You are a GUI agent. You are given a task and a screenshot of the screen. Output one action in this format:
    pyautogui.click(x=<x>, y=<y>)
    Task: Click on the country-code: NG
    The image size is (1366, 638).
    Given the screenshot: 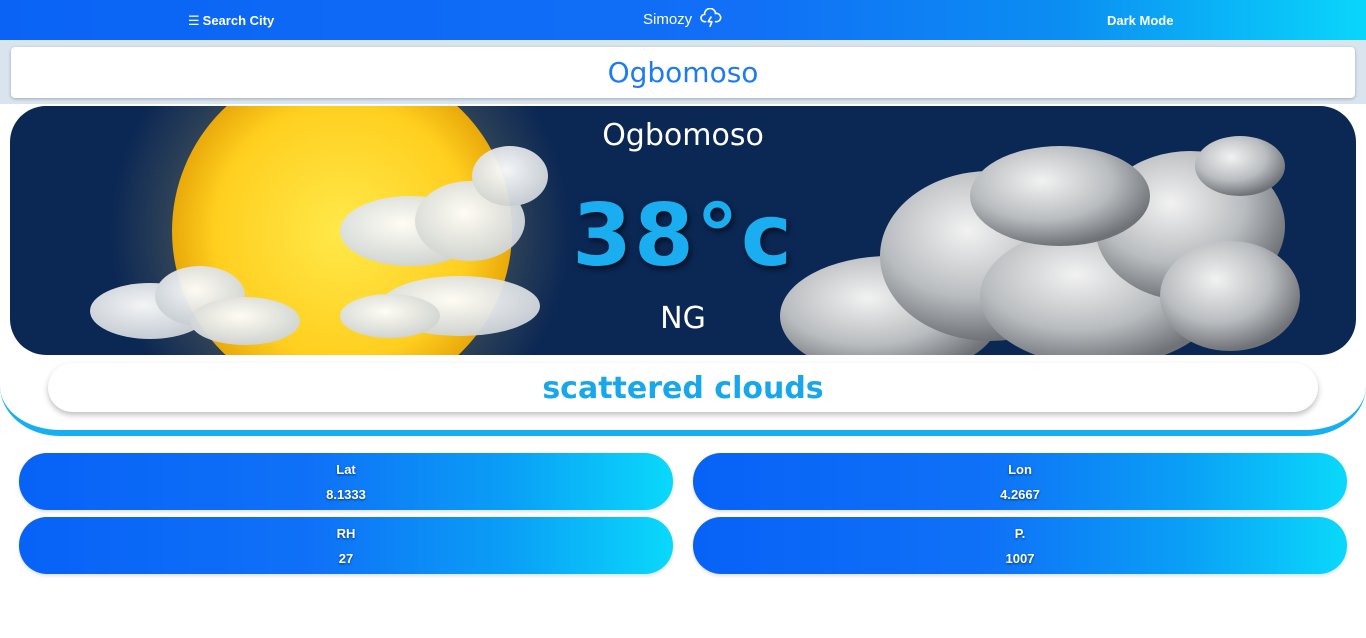 What is the action you would take?
    pyautogui.click(x=683, y=318)
    